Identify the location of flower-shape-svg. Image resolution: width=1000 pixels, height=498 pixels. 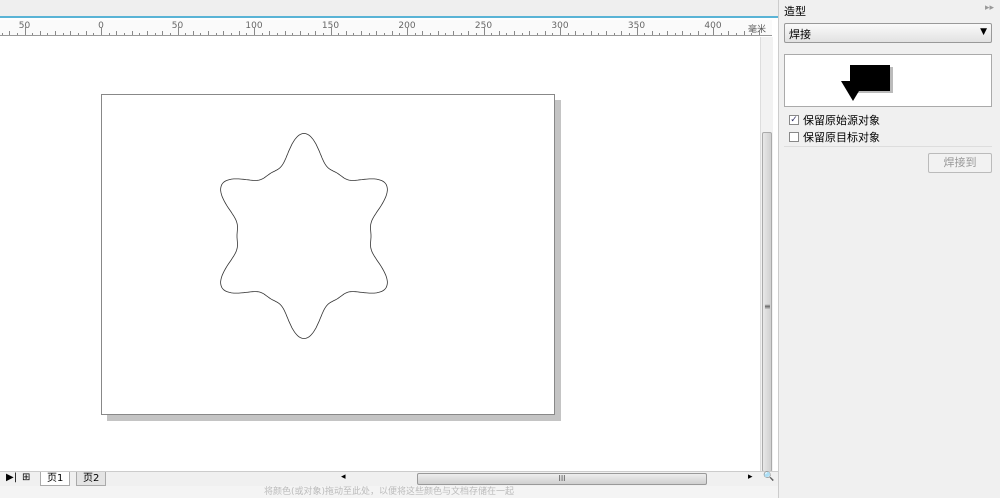
(304, 236).